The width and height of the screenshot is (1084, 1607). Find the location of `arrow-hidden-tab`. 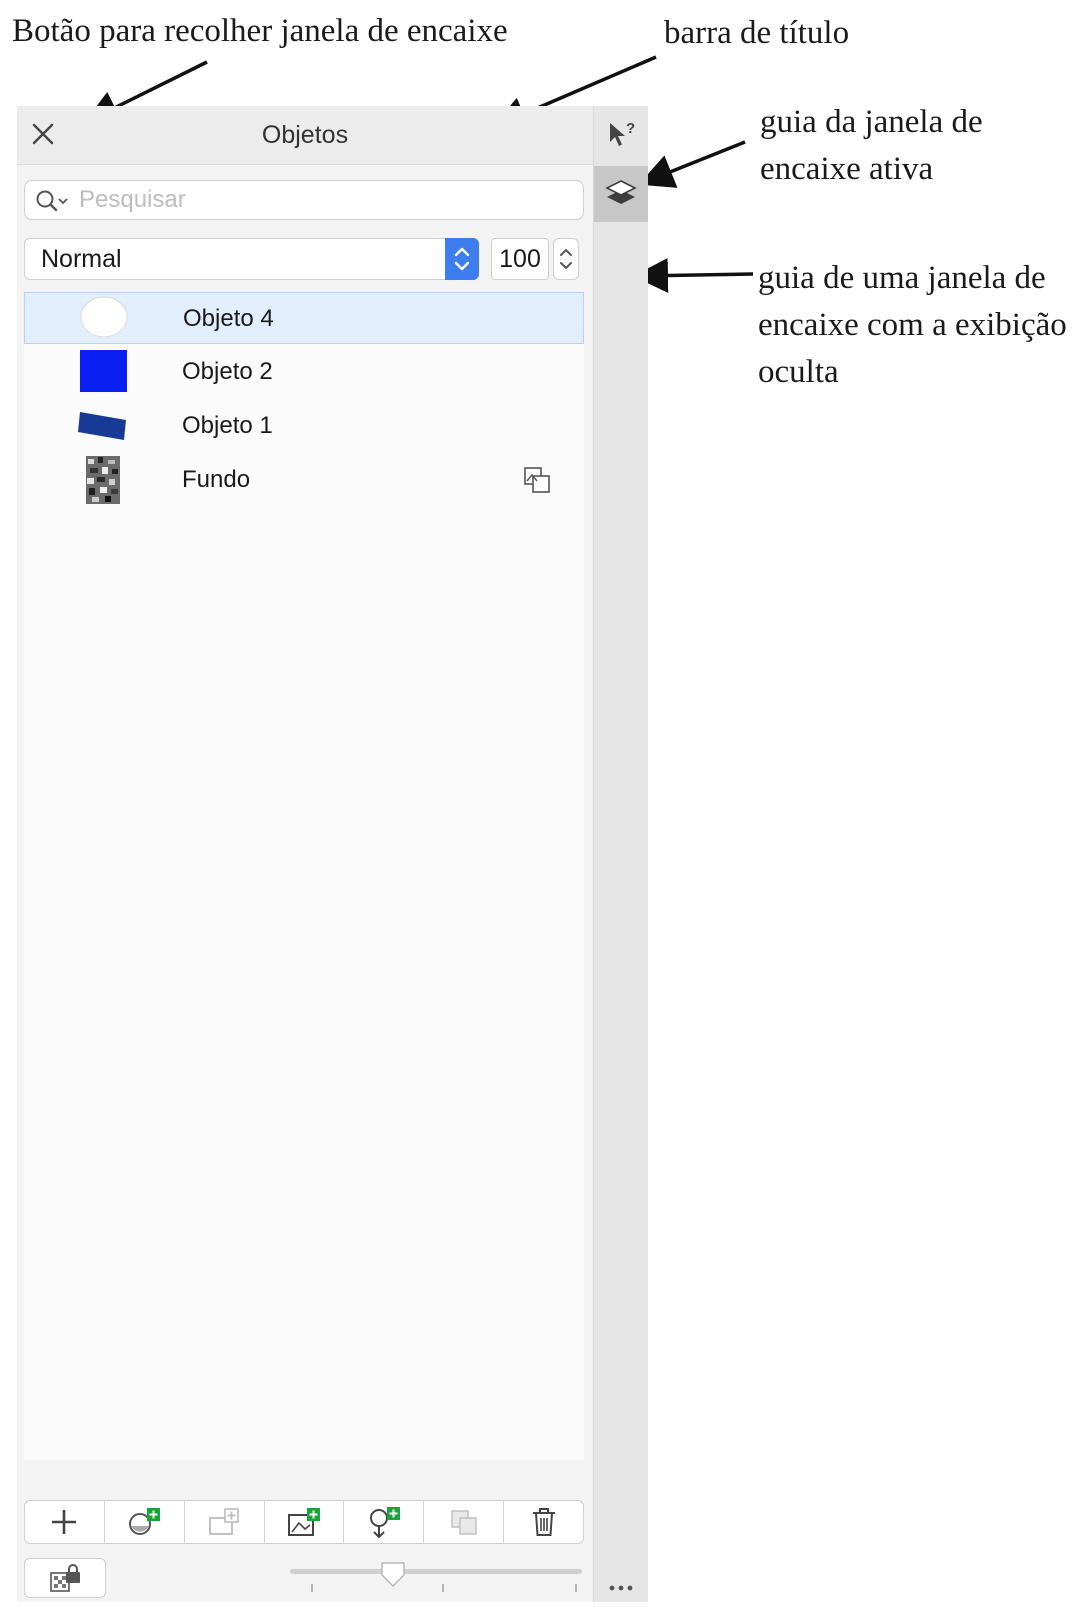

arrow-hidden-tab is located at coordinates (693, 276).